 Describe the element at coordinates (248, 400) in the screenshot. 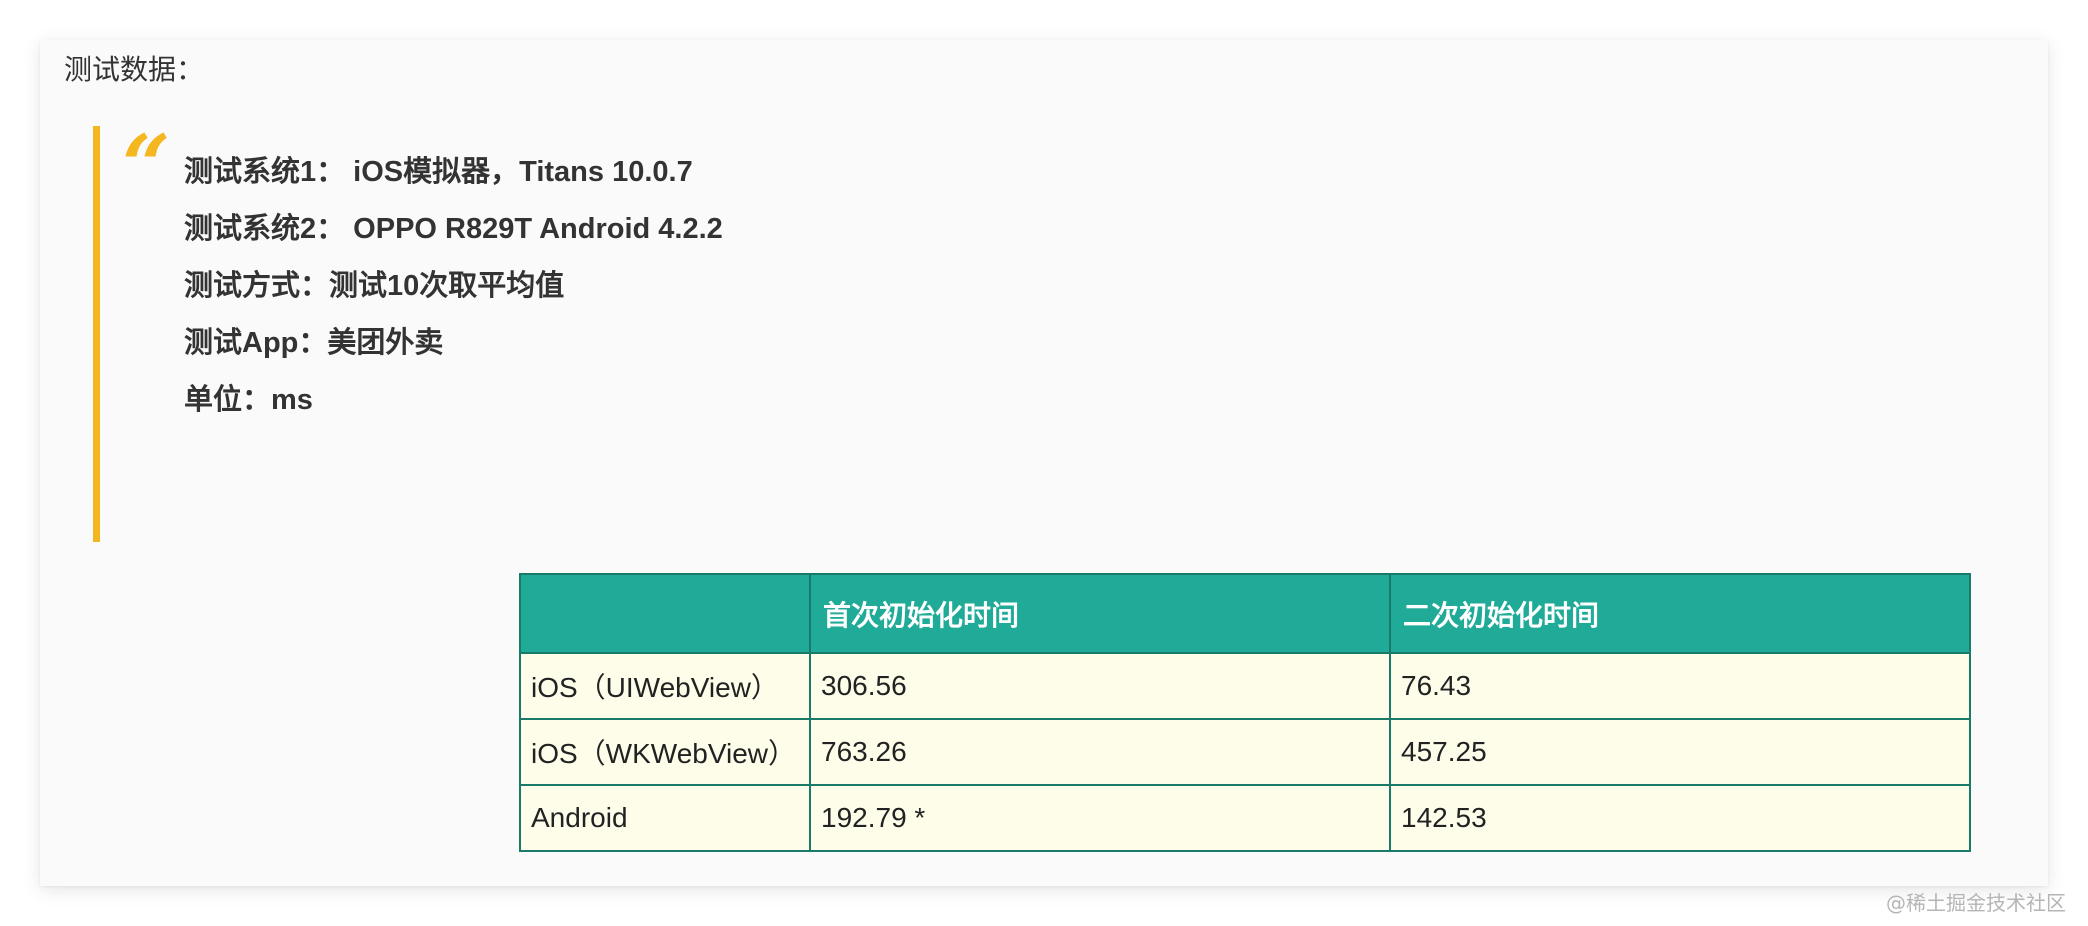

I see `quote-line-unit: 单位：ms` at that location.